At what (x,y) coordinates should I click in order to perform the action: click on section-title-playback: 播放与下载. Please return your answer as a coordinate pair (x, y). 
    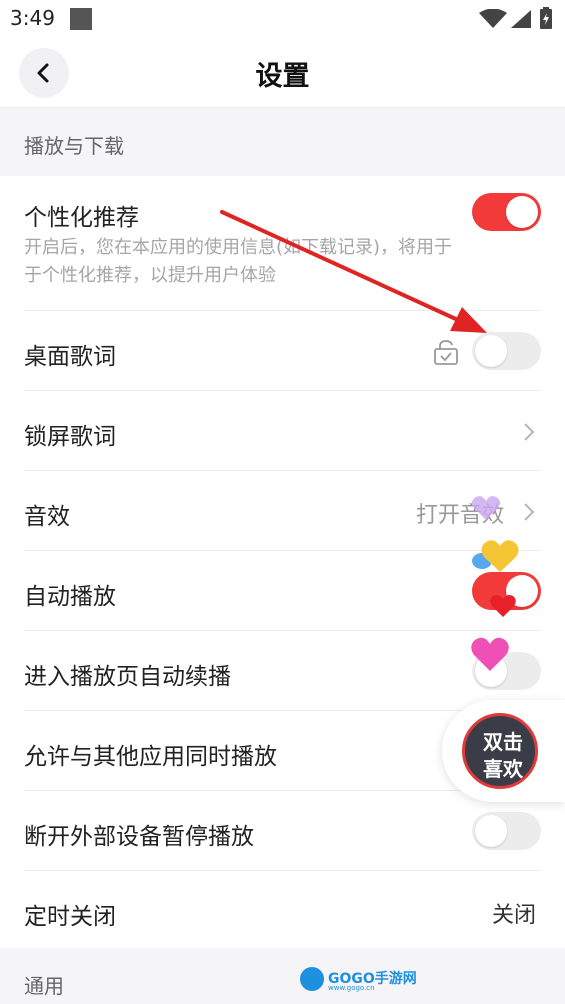
    Looking at the image, I should click on (74, 146).